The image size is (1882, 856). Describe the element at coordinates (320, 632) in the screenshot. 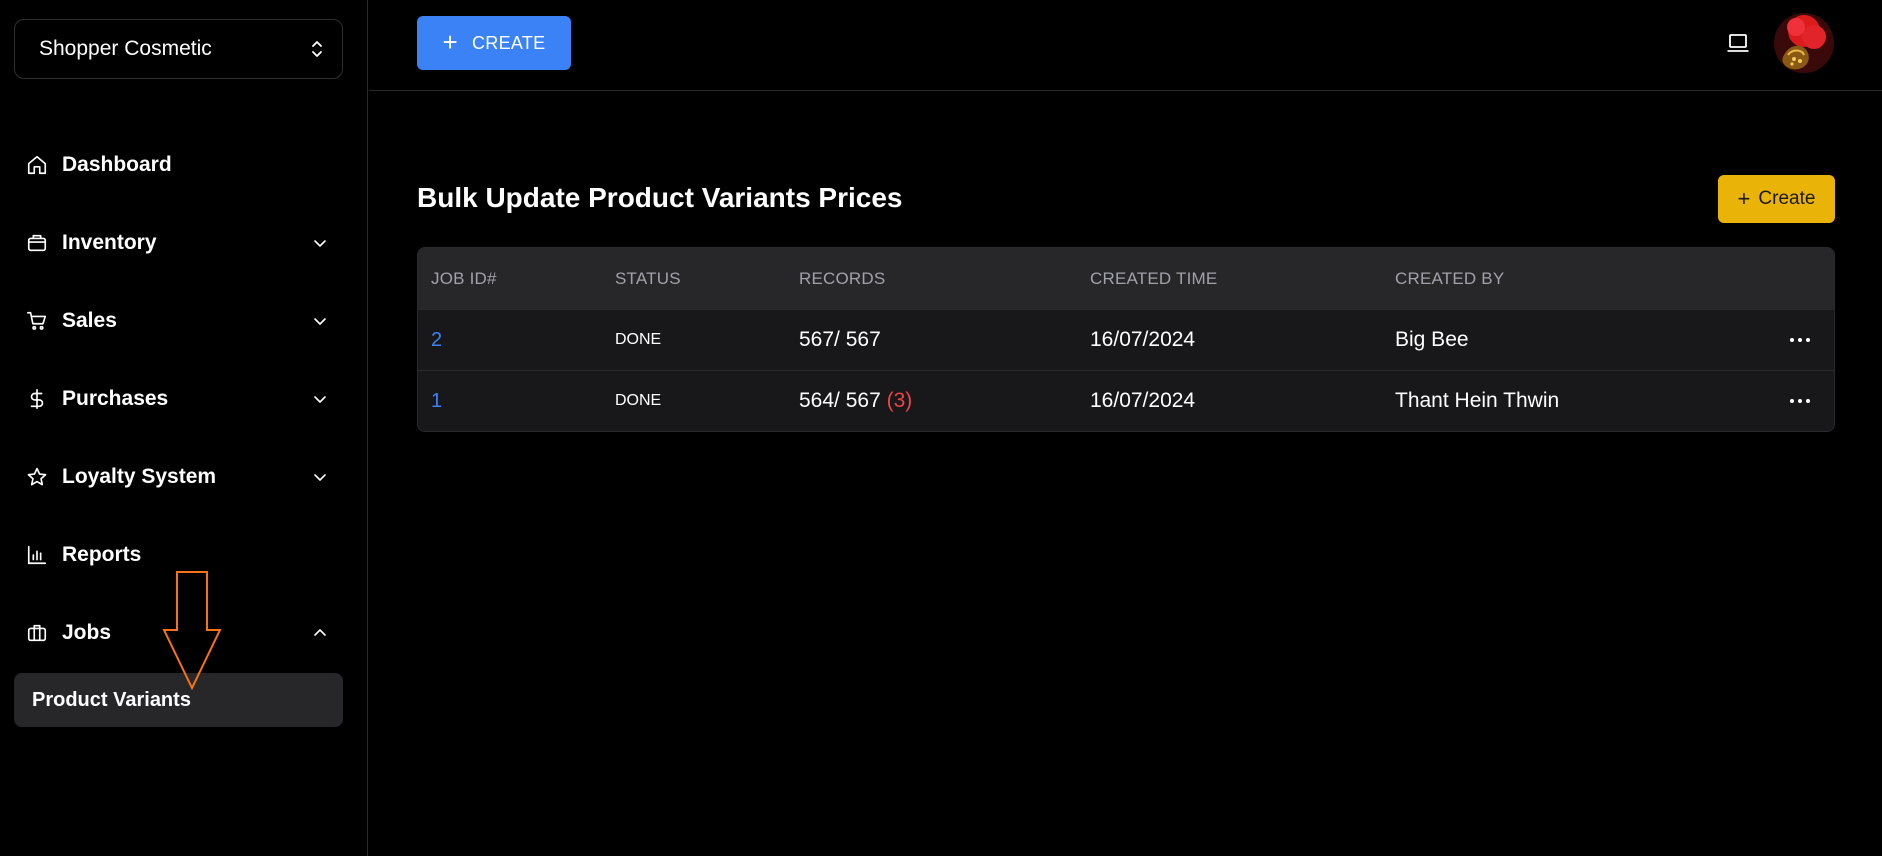

I see `chevron-up-icon` at that location.